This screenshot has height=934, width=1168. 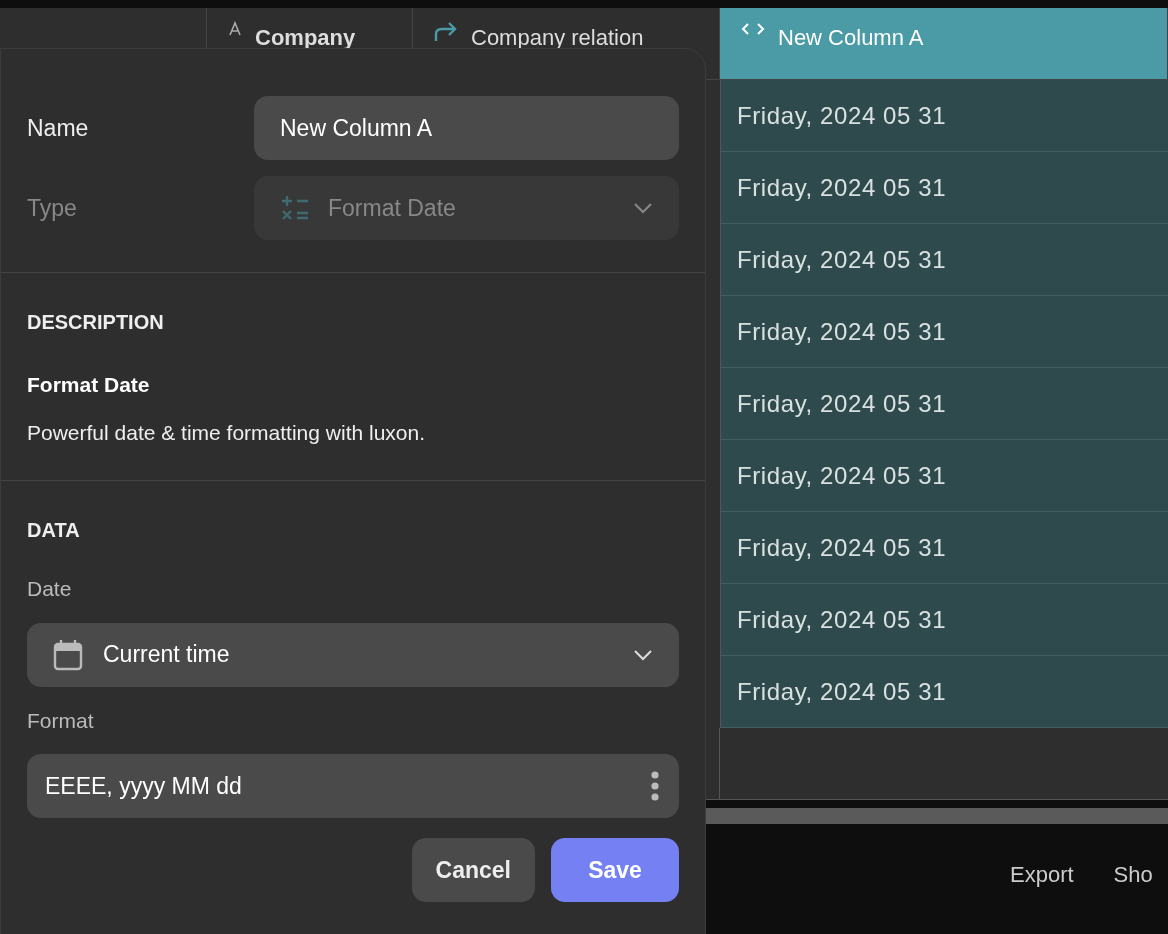 What do you see at coordinates (68, 654) in the screenshot?
I see `calendar-icon` at bounding box center [68, 654].